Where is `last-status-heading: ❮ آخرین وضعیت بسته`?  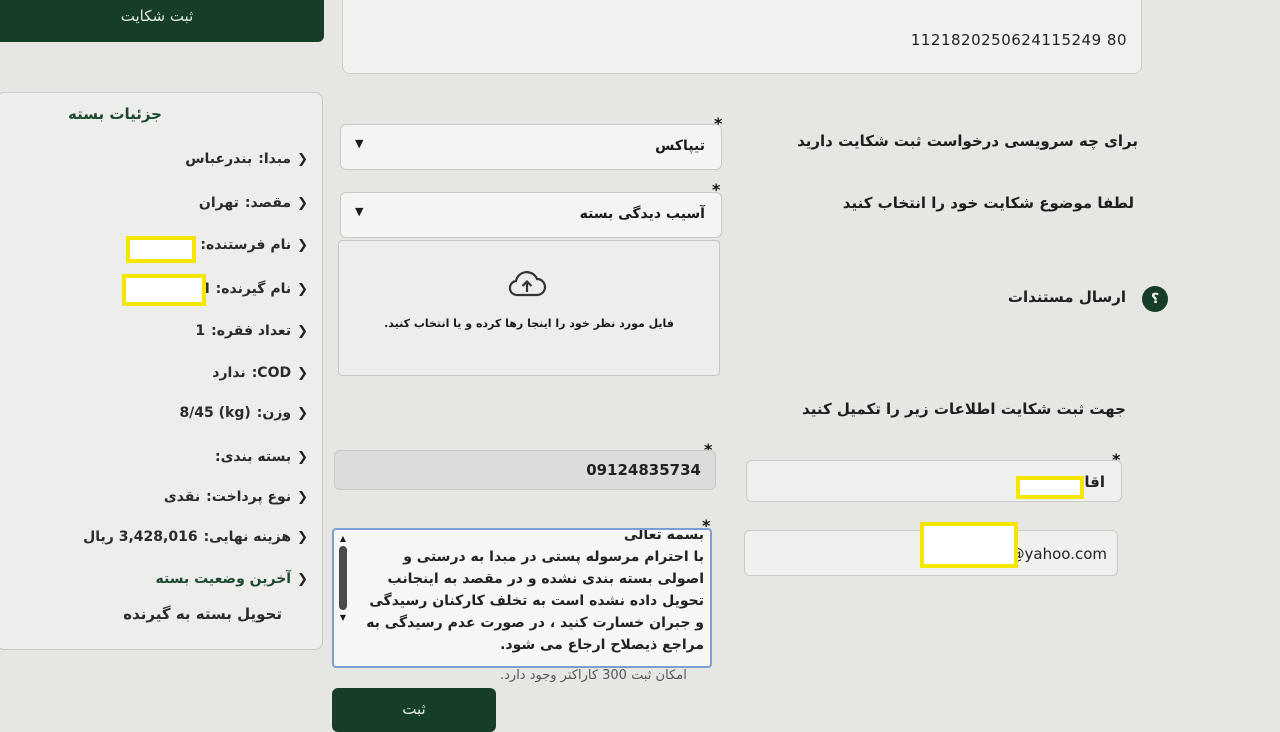
last-status-heading: ❮ آخرین وضعیت بسته is located at coordinates (232, 579).